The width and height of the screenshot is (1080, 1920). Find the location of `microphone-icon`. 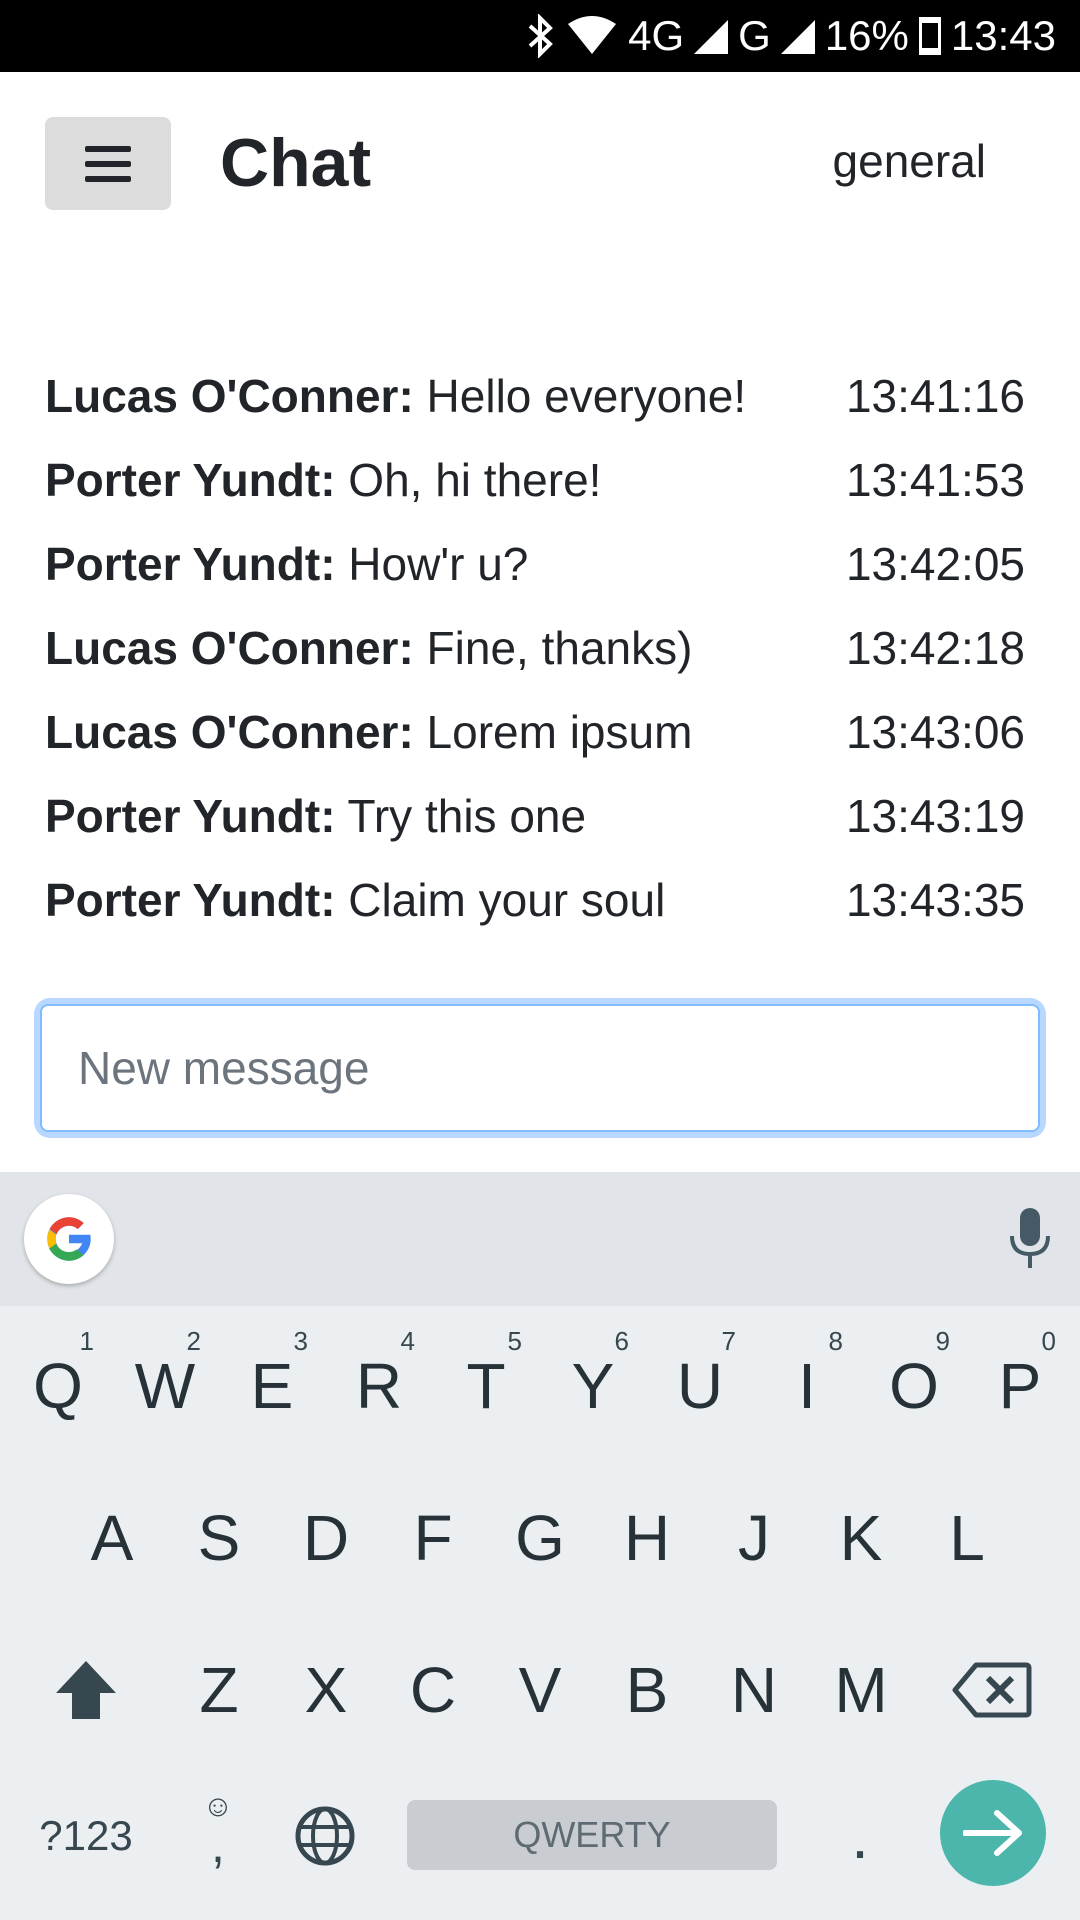

microphone-icon is located at coordinates (1030, 1239).